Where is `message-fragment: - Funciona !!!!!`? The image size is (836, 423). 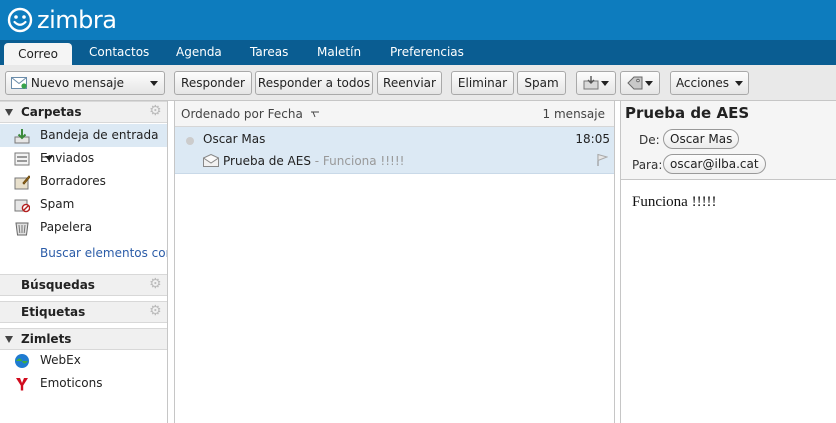
message-fragment: - Funciona !!!!! is located at coordinates (357, 161).